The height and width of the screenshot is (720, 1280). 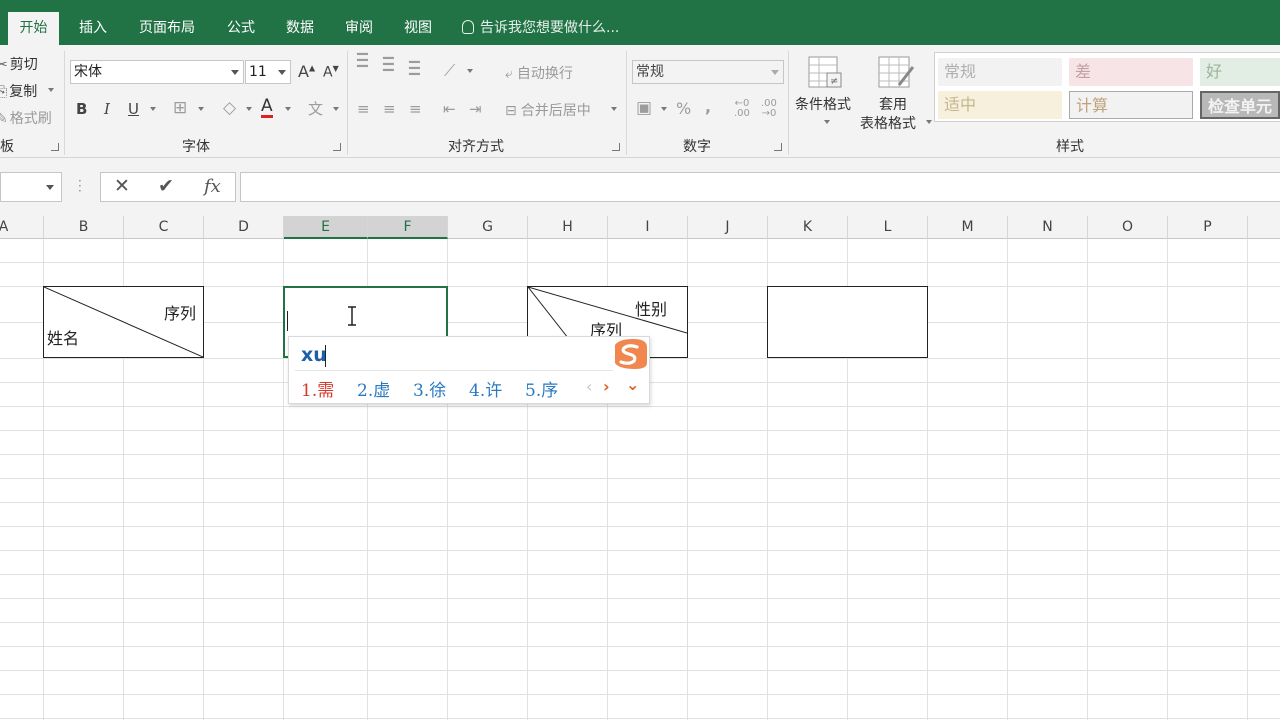 I want to click on italic-button: I, so click(x=107, y=109).